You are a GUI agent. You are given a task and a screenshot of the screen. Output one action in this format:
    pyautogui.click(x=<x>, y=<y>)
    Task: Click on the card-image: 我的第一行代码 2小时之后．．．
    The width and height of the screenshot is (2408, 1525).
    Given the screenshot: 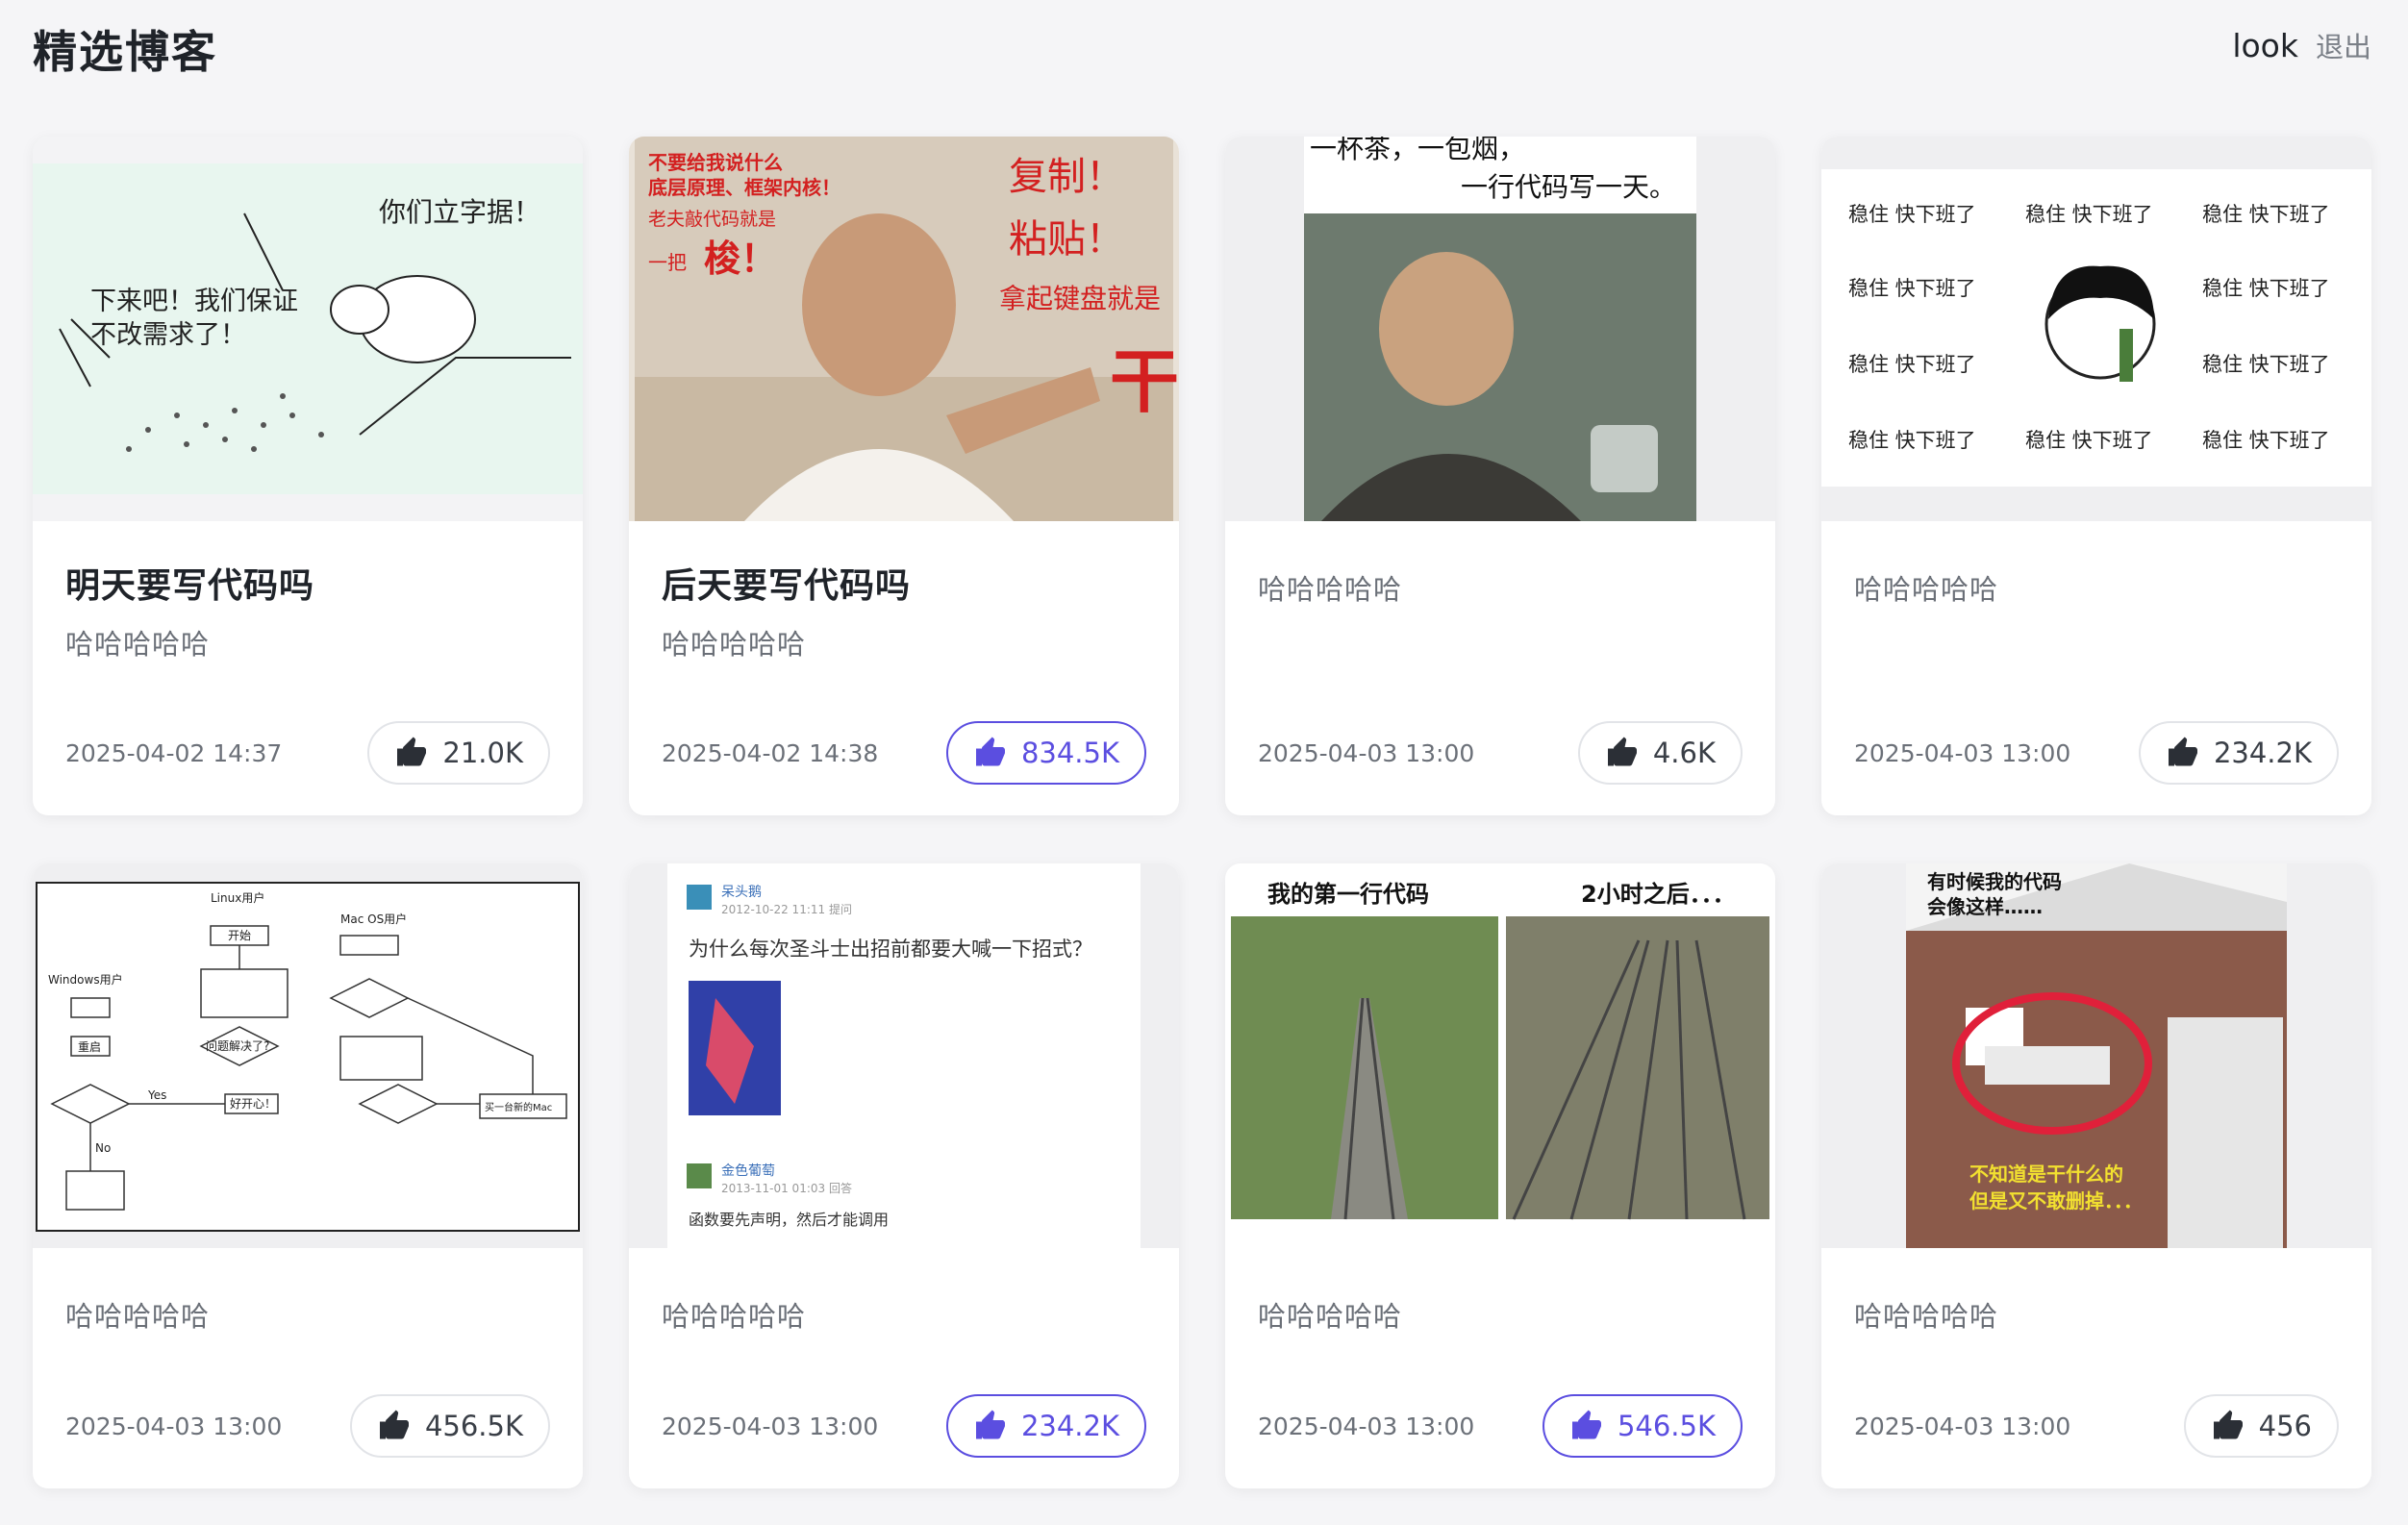 What is the action you would take?
    pyautogui.click(x=1500, y=1055)
    